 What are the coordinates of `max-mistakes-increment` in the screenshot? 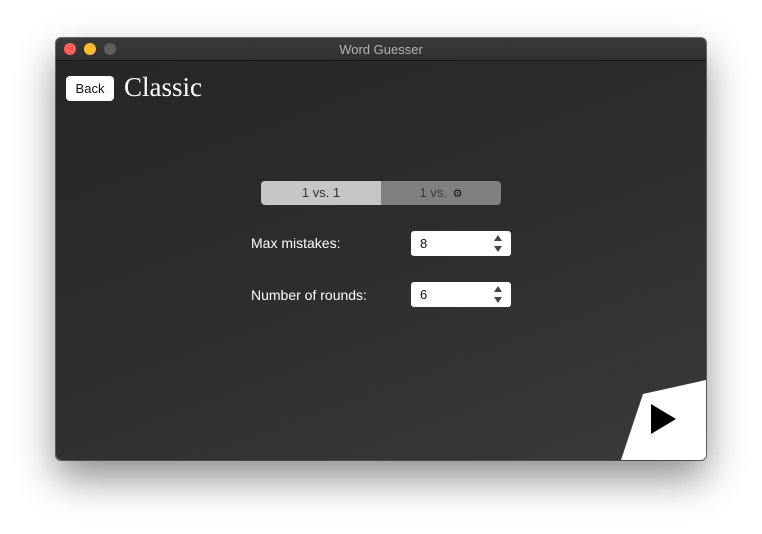 It's located at (498, 238).